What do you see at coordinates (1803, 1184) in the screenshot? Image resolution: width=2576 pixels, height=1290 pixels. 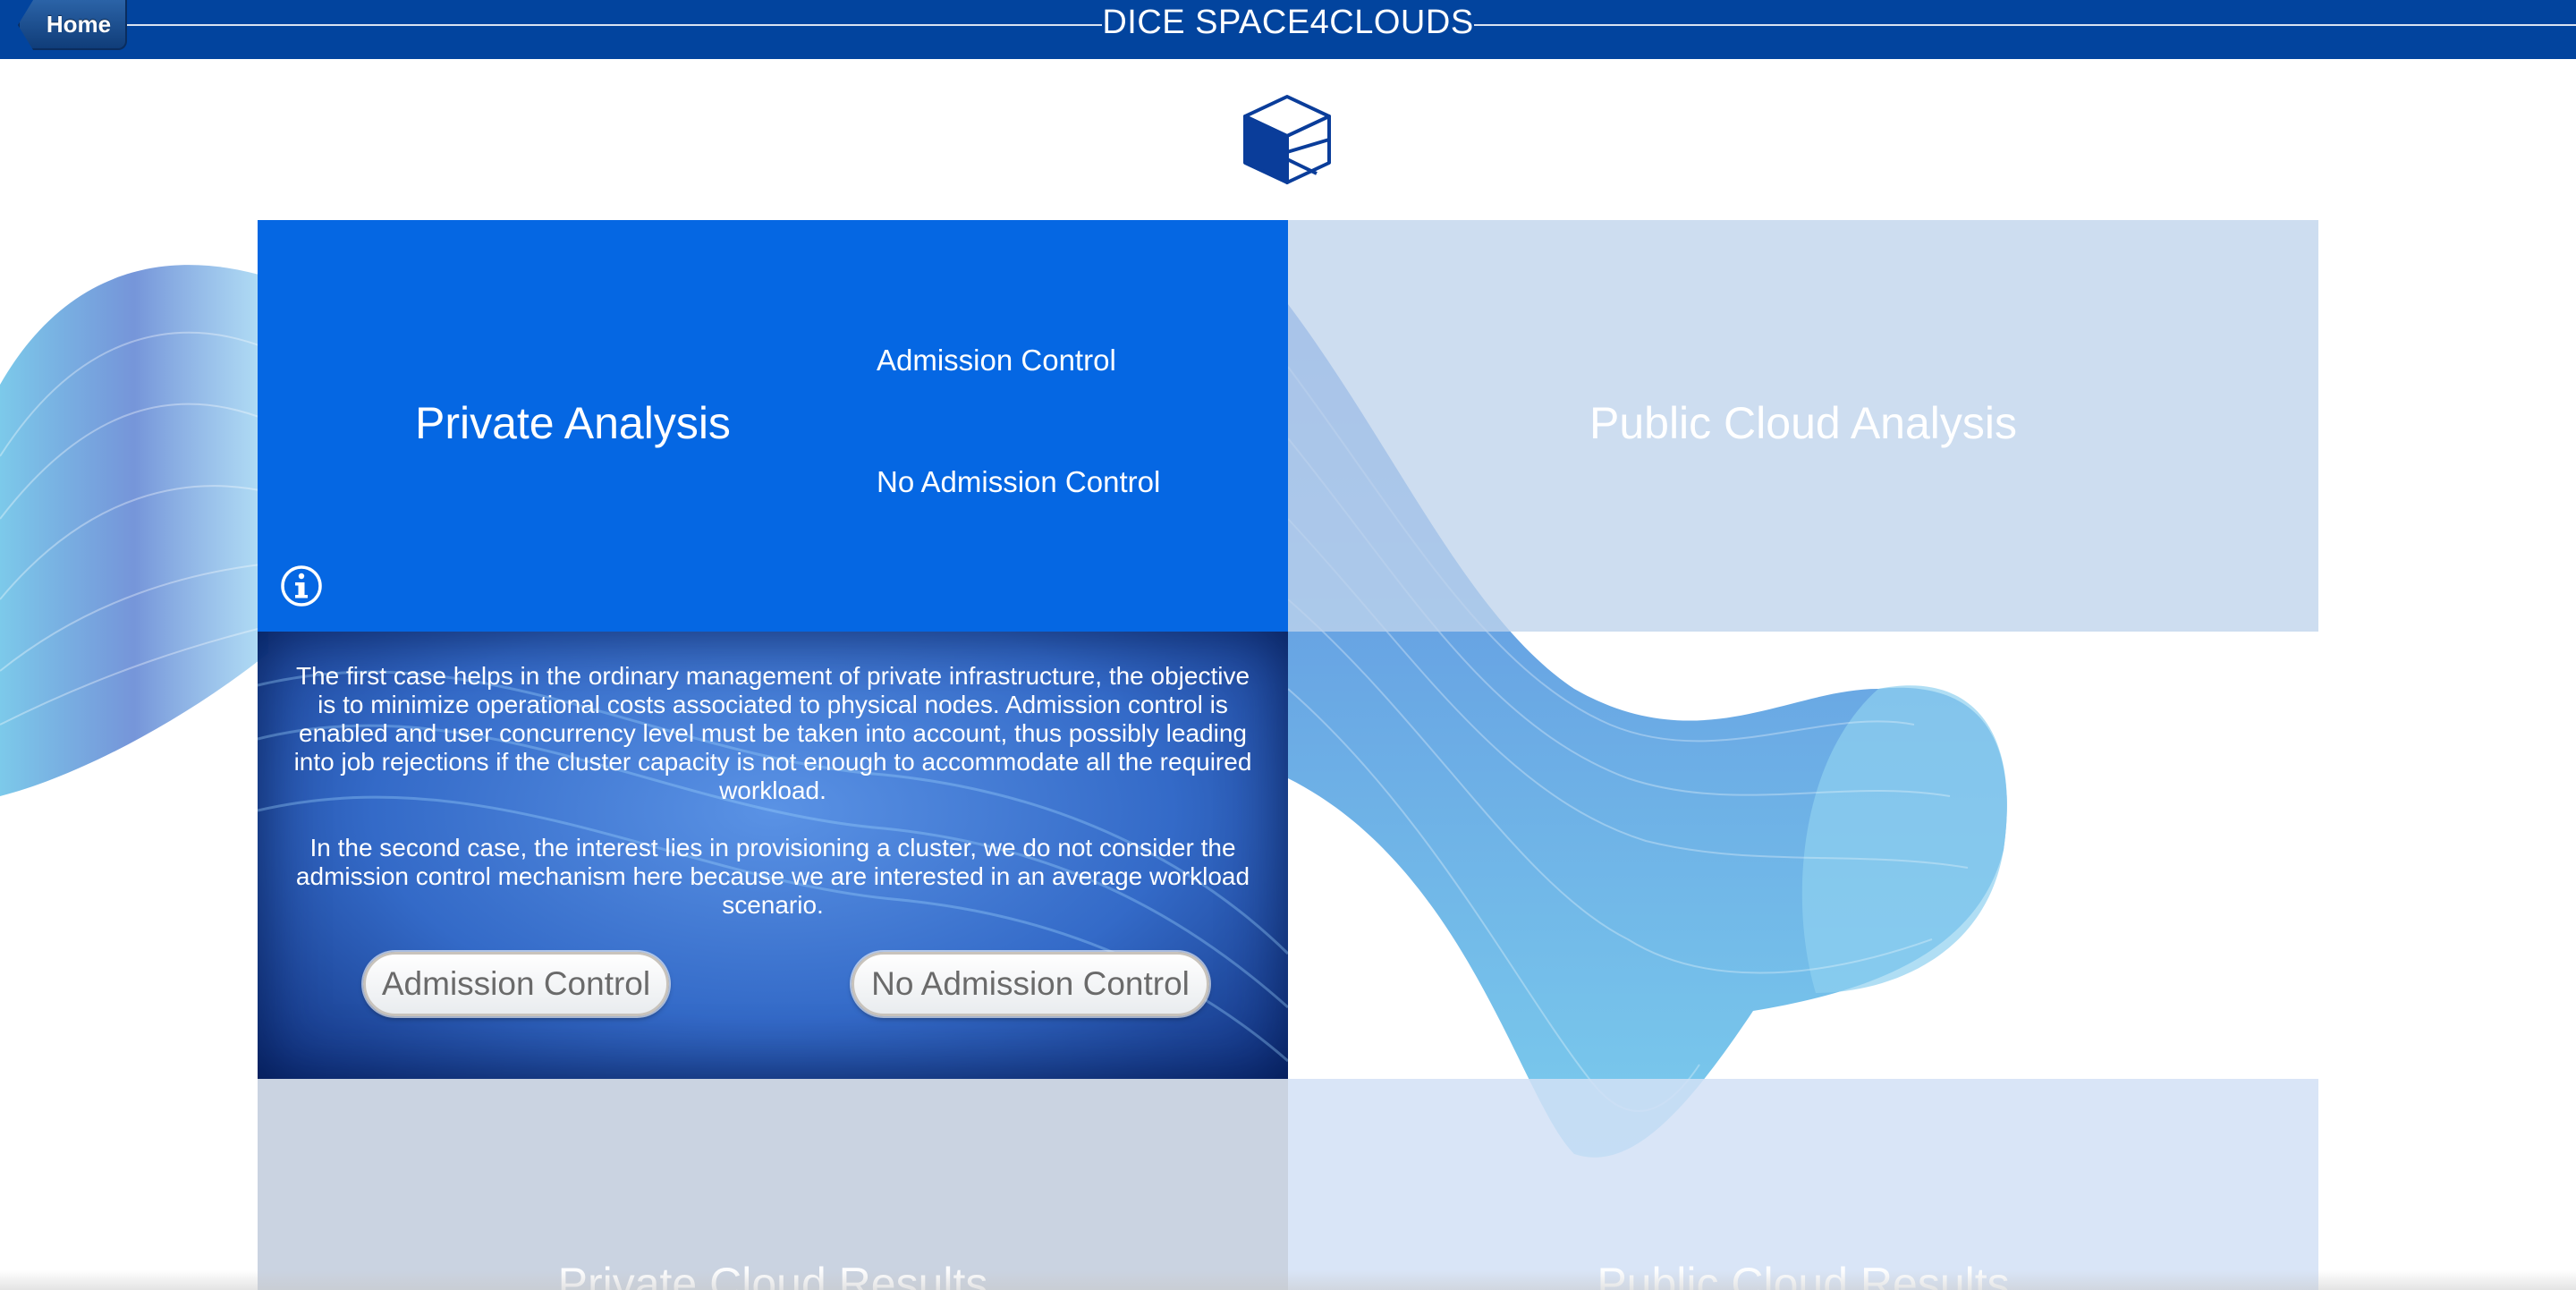 I see `public-cloud-results-tile: Public Cloud Results` at bounding box center [1803, 1184].